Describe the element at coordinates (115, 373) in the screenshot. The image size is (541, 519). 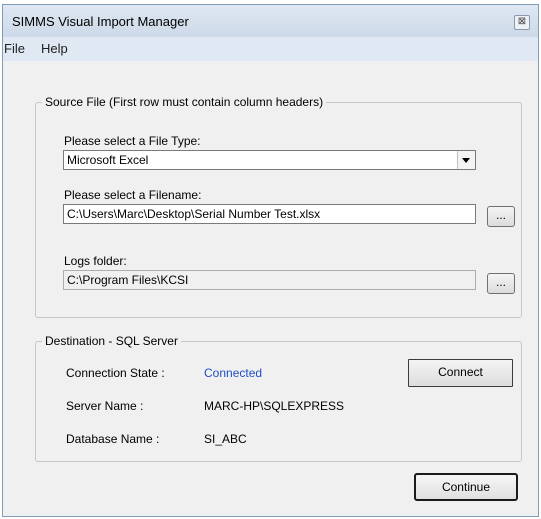
I see `connection-state-label: Connection State :` at that location.